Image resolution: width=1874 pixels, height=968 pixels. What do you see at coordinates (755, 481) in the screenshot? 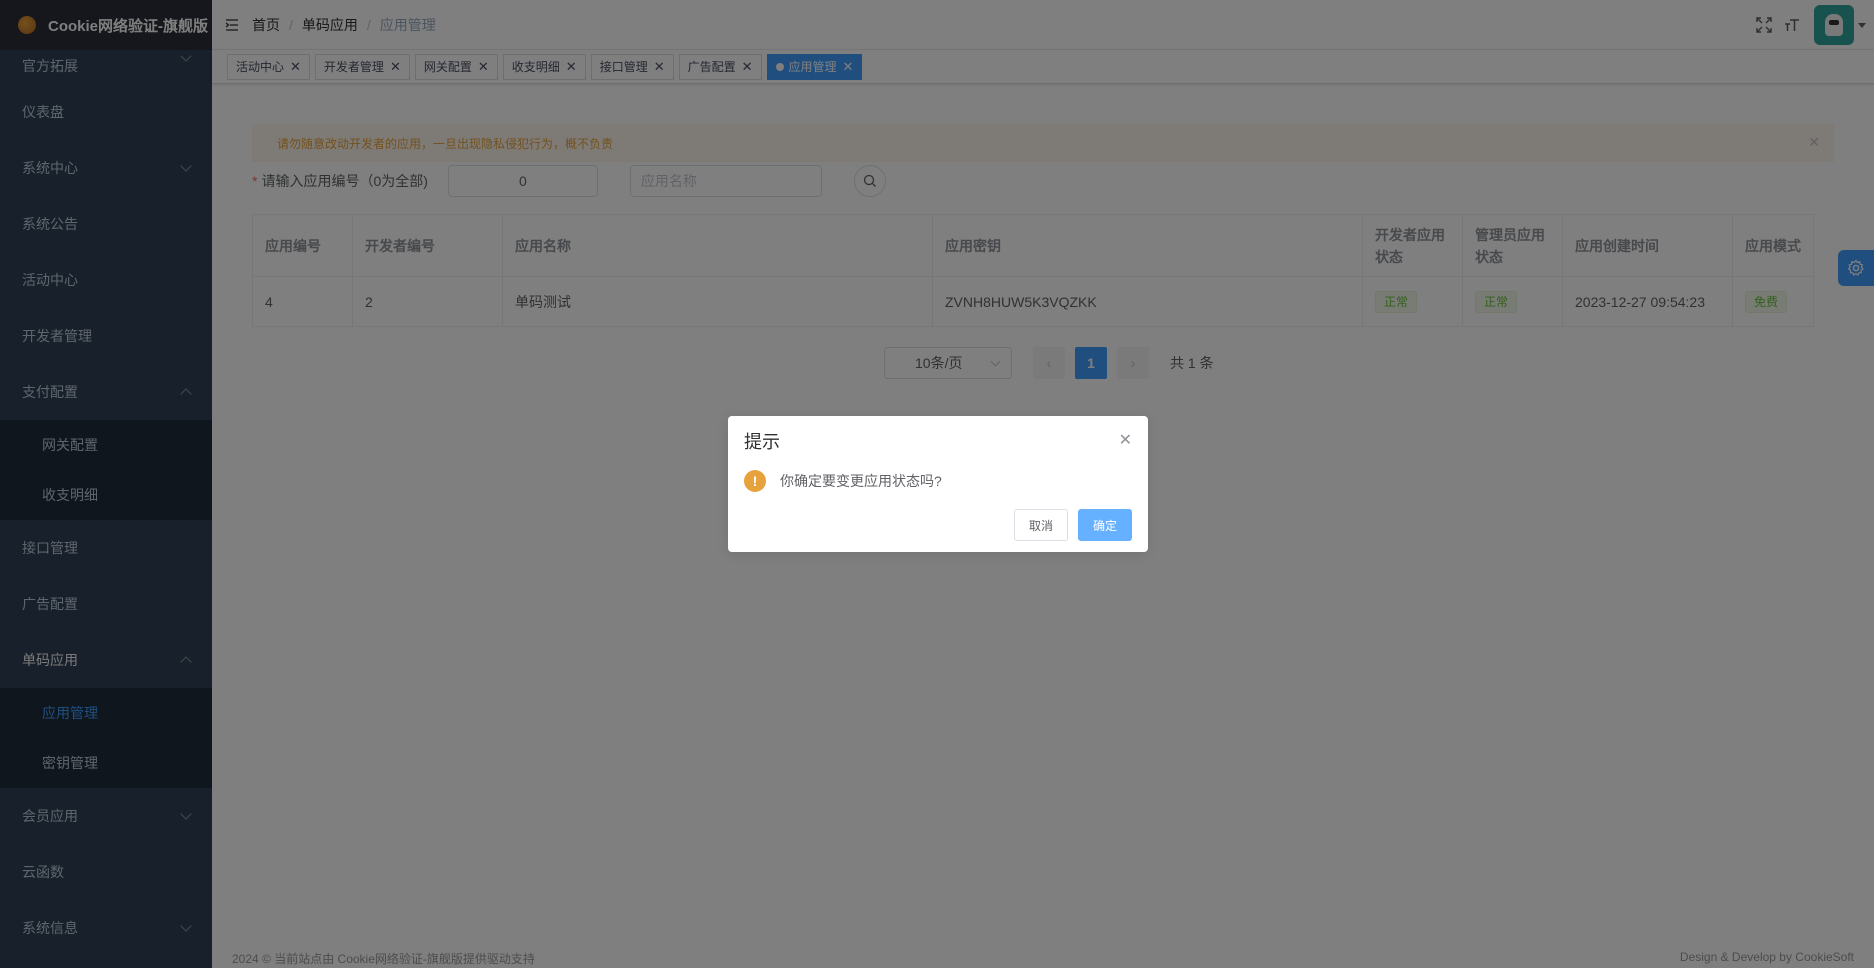
I see `warning-icon: !` at bounding box center [755, 481].